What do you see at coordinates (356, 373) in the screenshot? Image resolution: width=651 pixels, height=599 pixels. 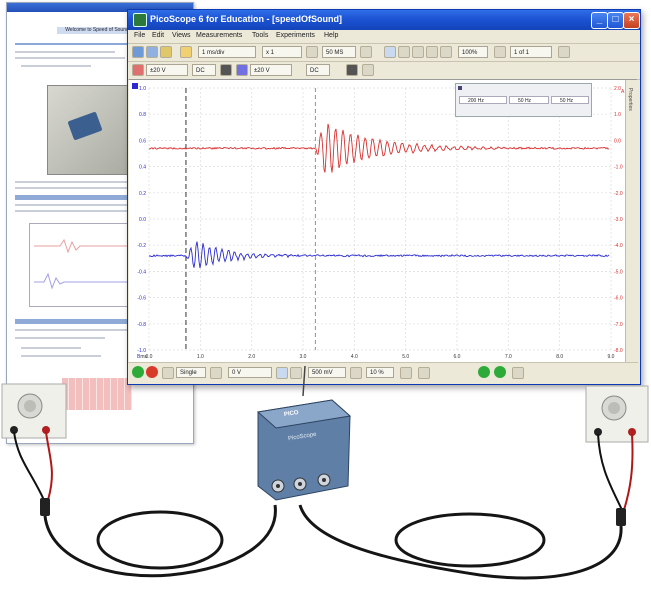 I see `spin-icon` at bounding box center [356, 373].